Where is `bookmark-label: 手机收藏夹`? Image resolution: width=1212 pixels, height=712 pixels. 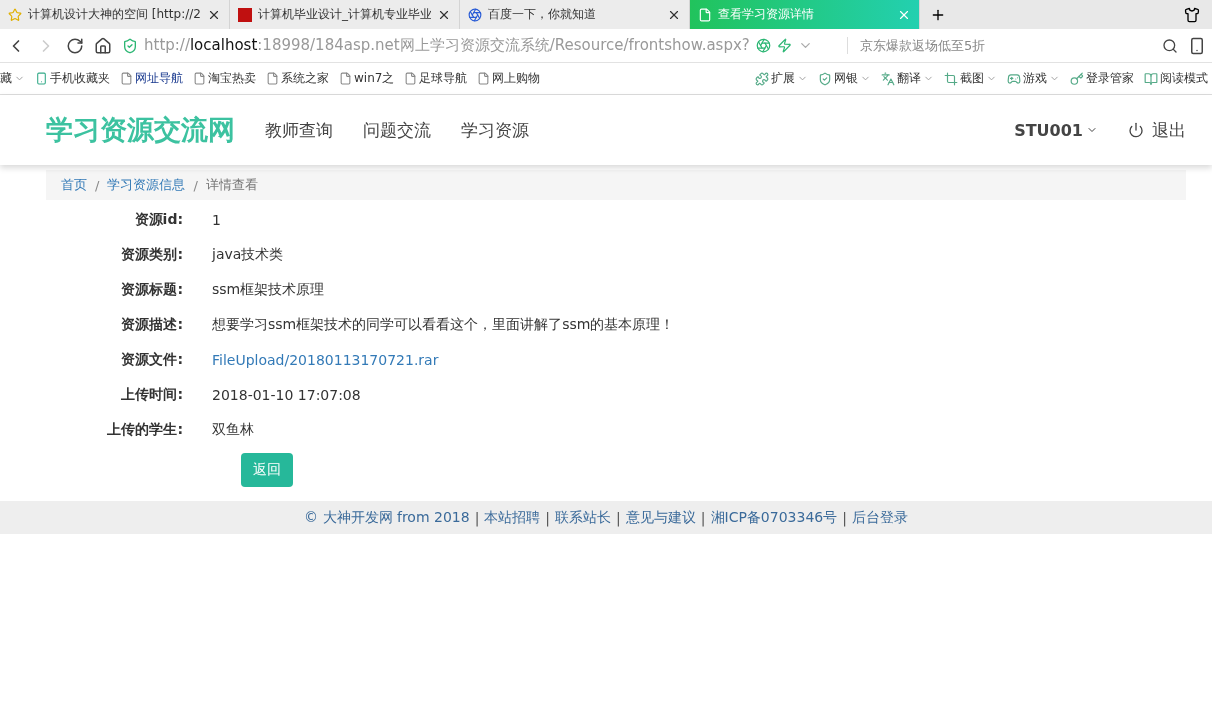
bookmark-label: 手机收藏夹 is located at coordinates (80, 78).